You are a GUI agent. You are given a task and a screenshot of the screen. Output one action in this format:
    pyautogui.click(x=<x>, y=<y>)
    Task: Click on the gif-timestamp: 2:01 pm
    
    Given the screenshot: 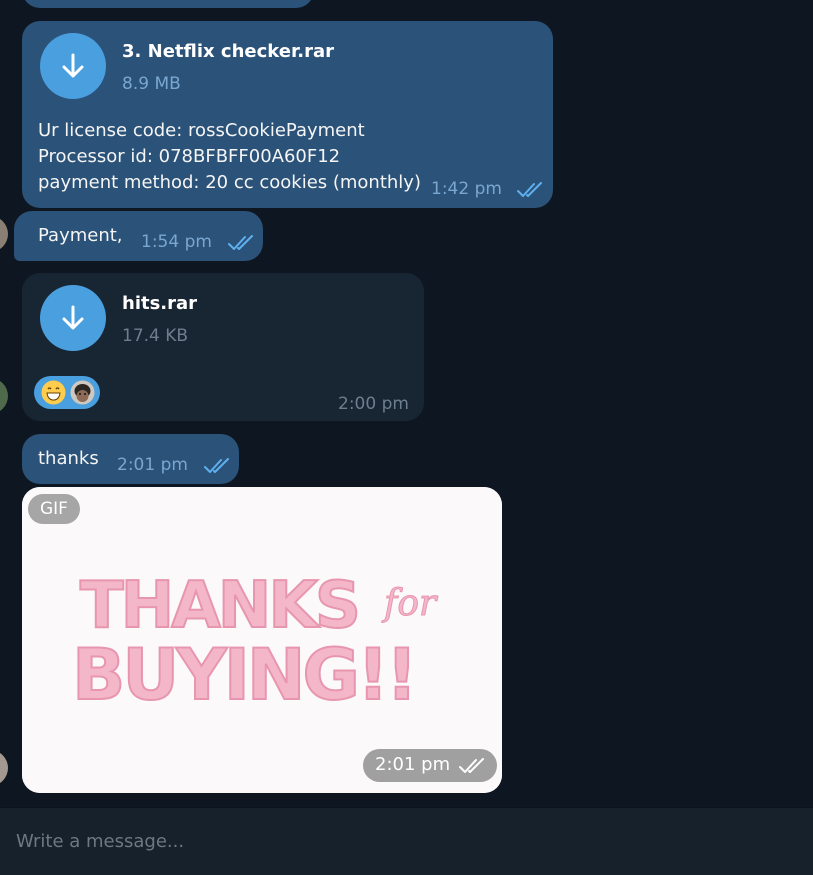 What is the action you would take?
    pyautogui.click(x=430, y=765)
    